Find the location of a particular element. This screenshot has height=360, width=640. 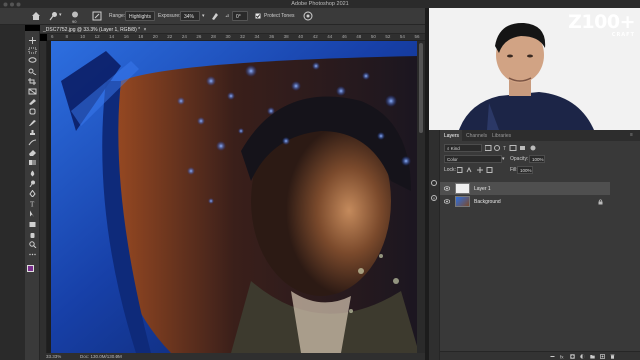

lock-row: Lock: Fill: 100% is located at coordinates (540, 170).